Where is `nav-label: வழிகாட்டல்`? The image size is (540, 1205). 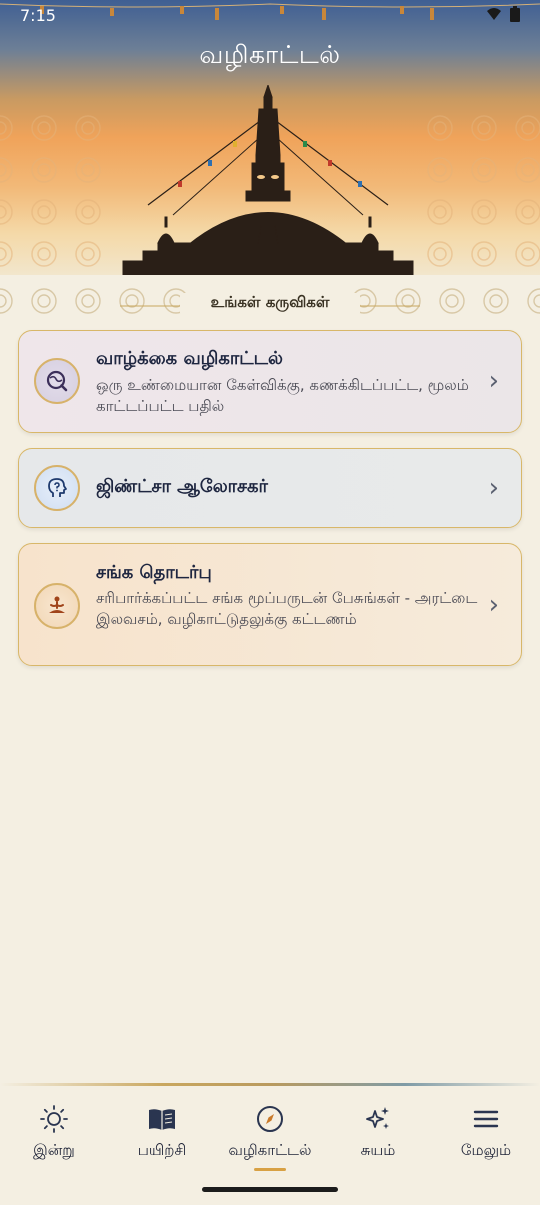 nav-label: வழிகாட்டல் is located at coordinates (270, 1150).